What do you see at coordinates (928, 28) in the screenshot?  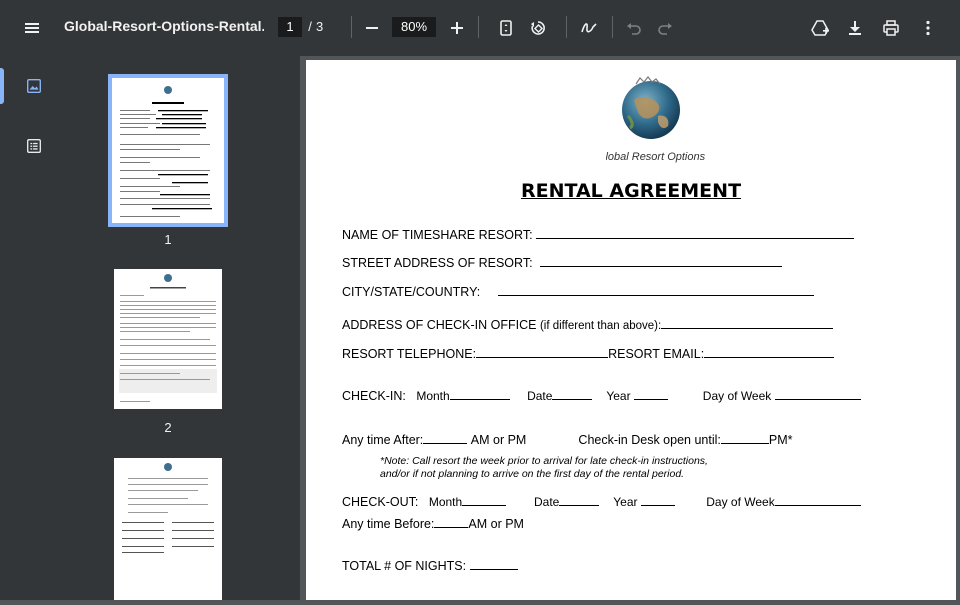 I see `more-icon` at bounding box center [928, 28].